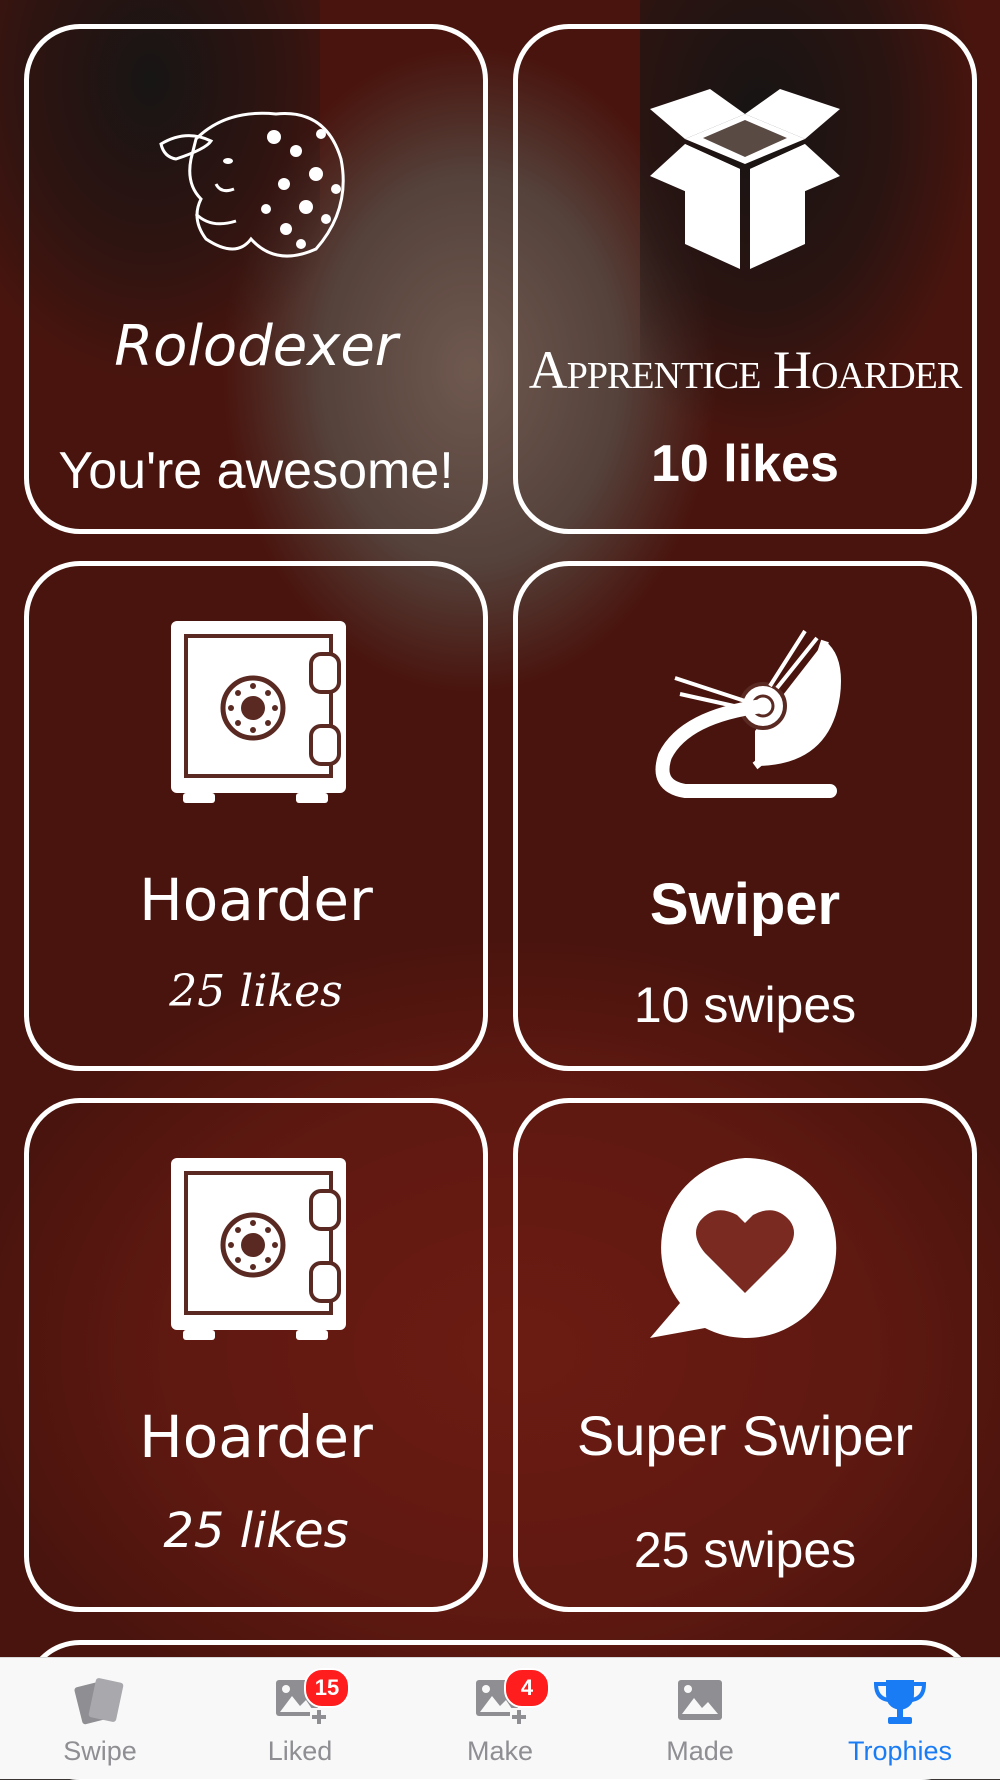 The height and width of the screenshot is (1780, 1000). What do you see at coordinates (100, 1751) in the screenshot?
I see `tab-label: Swipe` at bounding box center [100, 1751].